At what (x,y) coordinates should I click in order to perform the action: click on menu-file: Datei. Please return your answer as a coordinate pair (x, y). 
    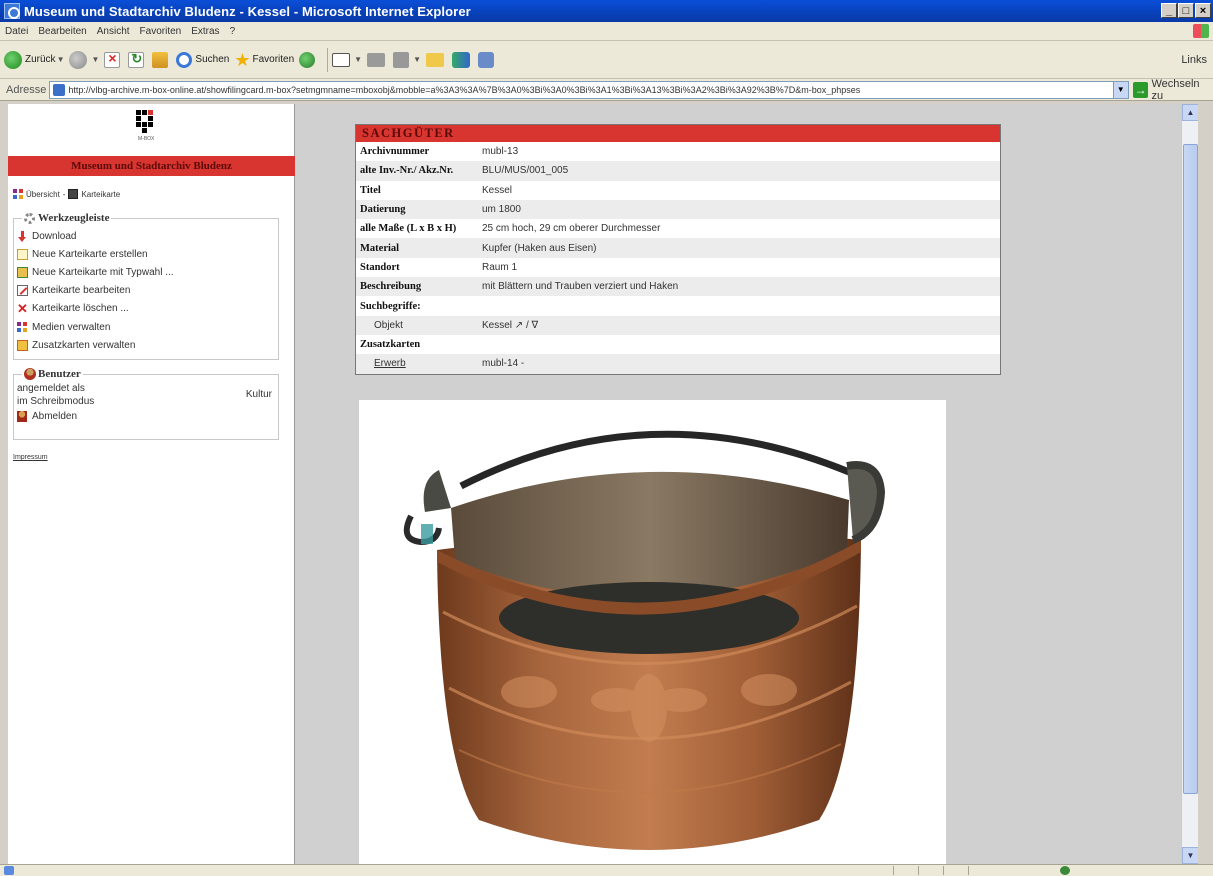
    Looking at the image, I should click on (16, 31).